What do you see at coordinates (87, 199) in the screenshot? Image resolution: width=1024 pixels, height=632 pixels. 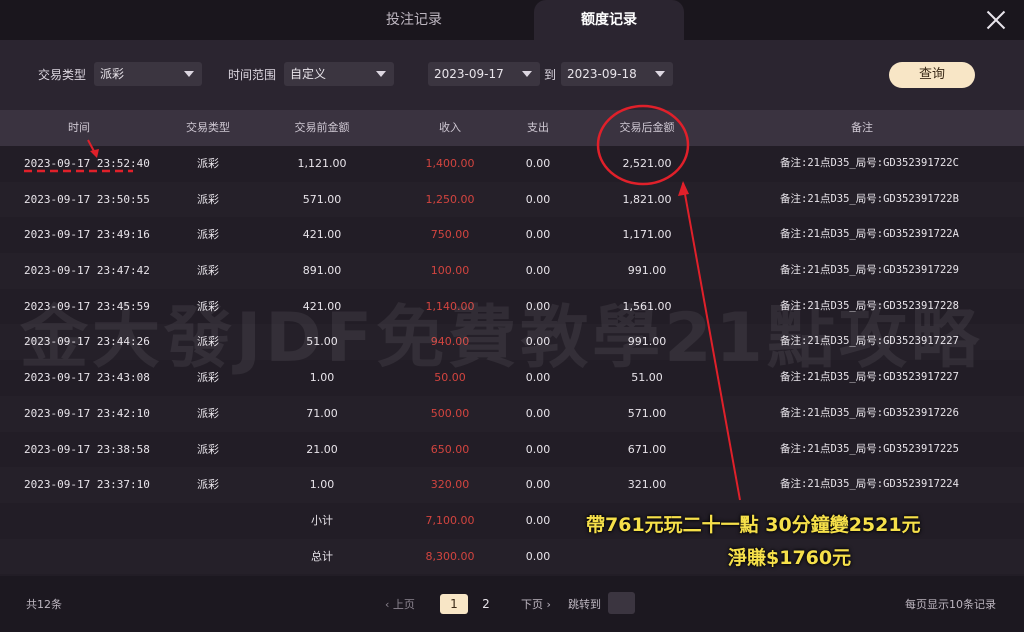 I see `cell-time: 2023-09-17 23:50:55` at bounding box center [87, 199].